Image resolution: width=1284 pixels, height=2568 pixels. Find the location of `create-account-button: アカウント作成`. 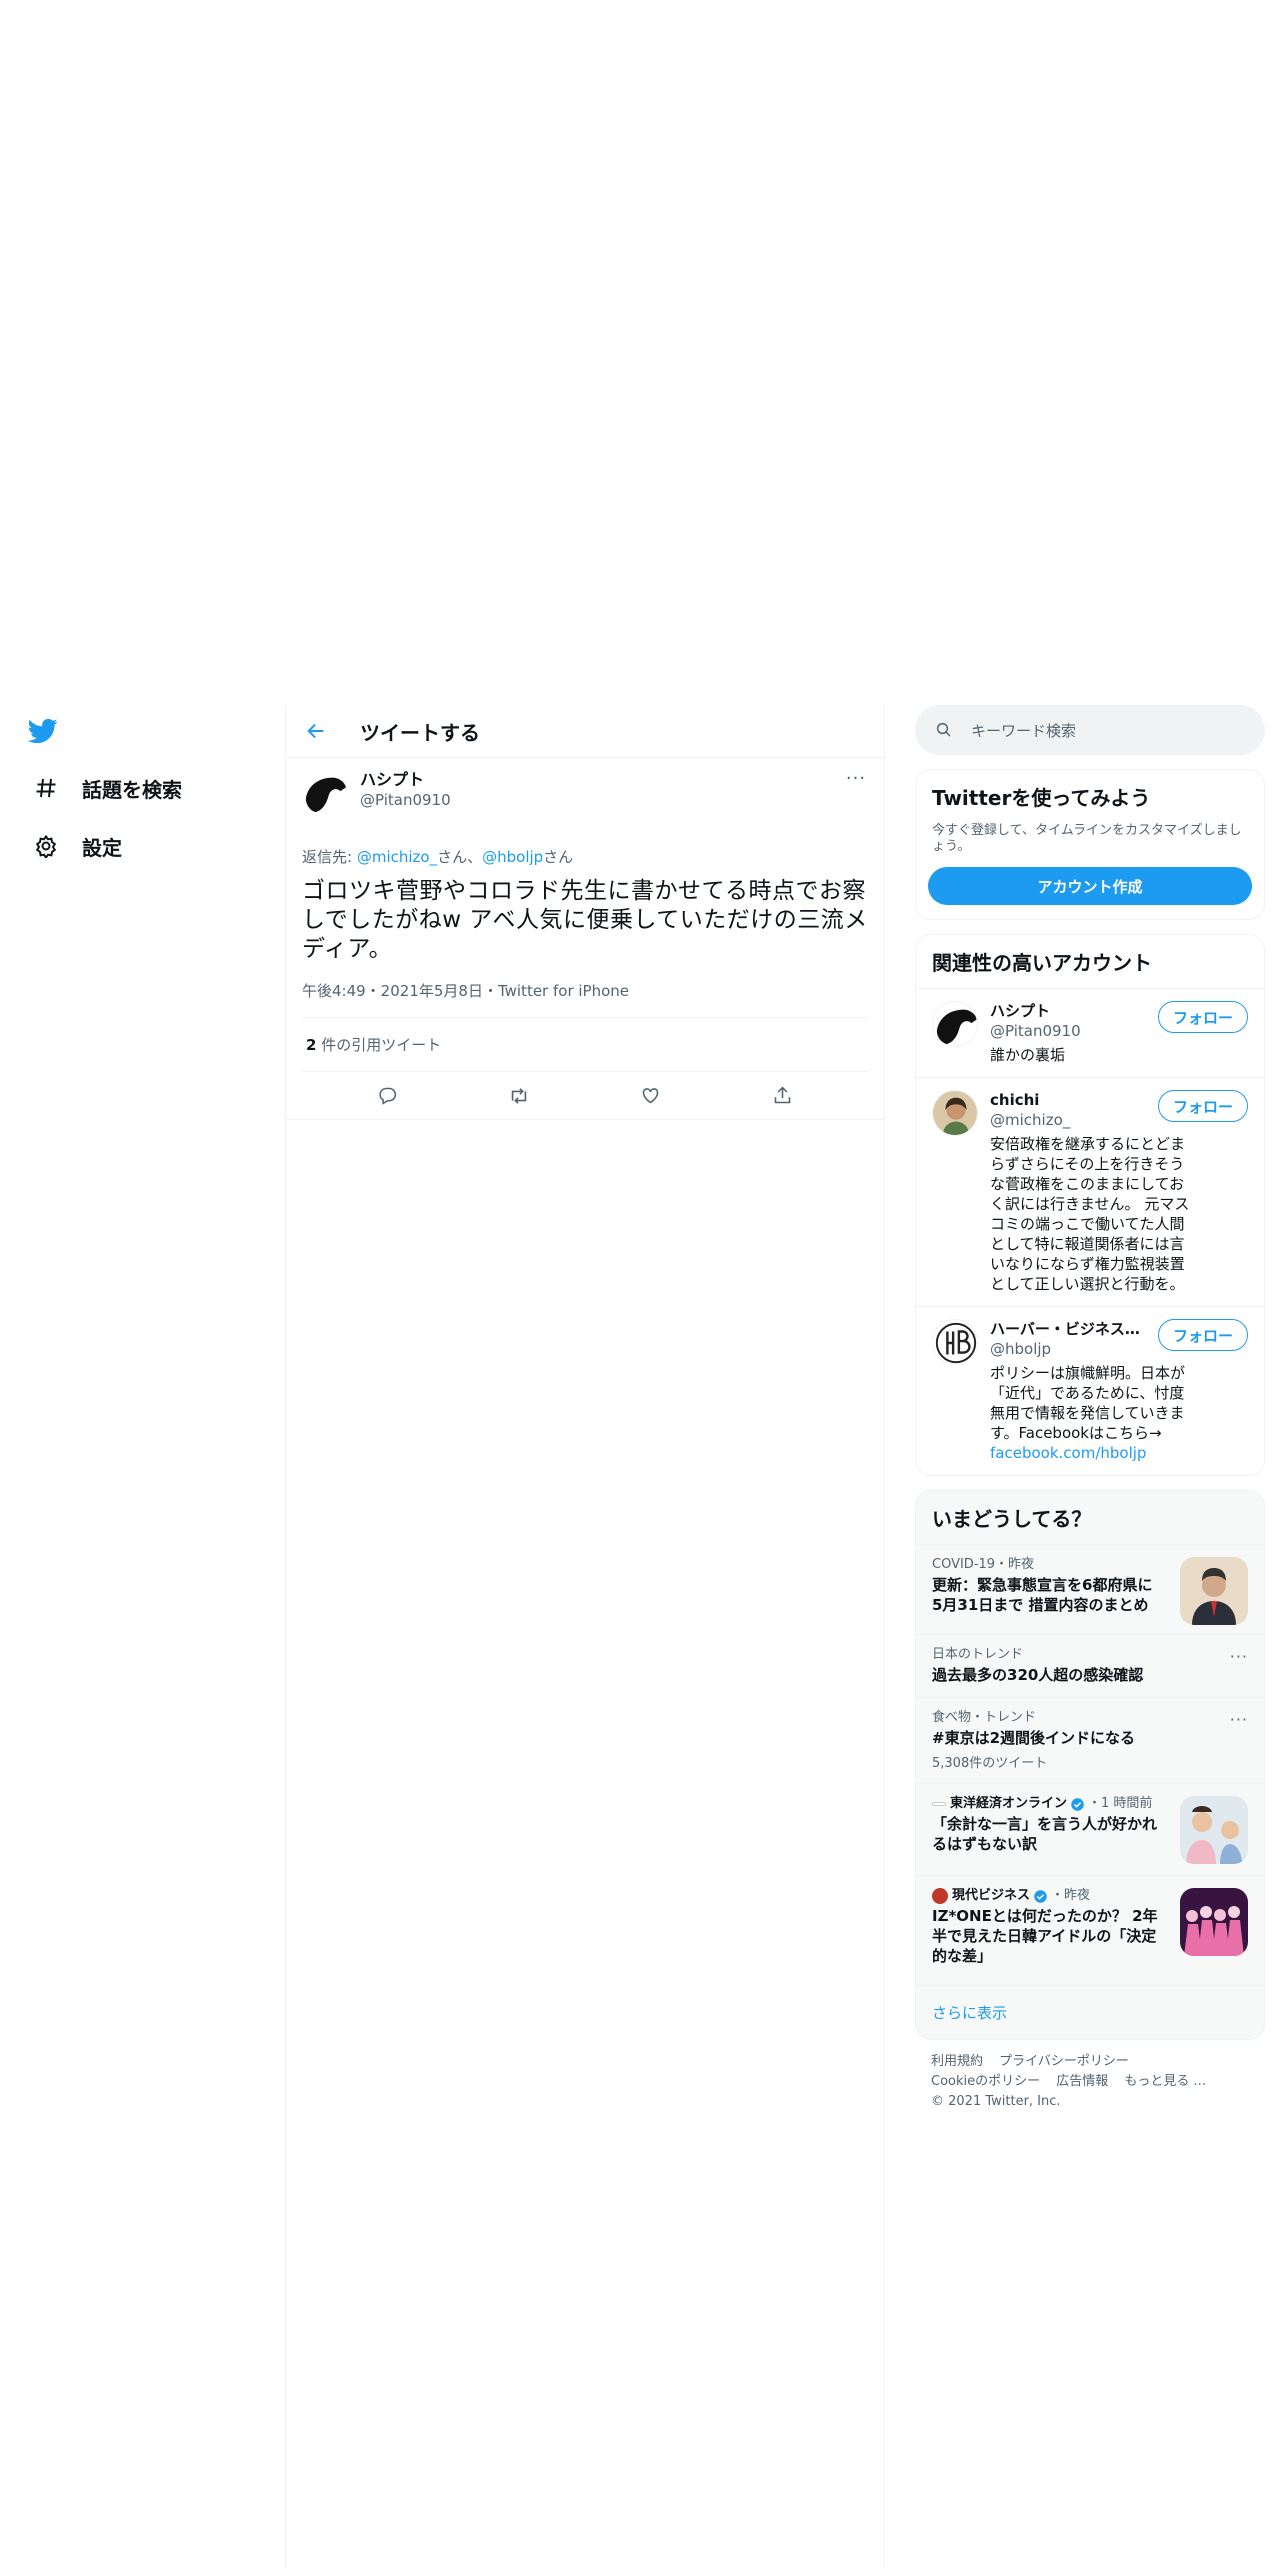

create-account-button: アカウント作成 is located at coordinates (1090, 886).